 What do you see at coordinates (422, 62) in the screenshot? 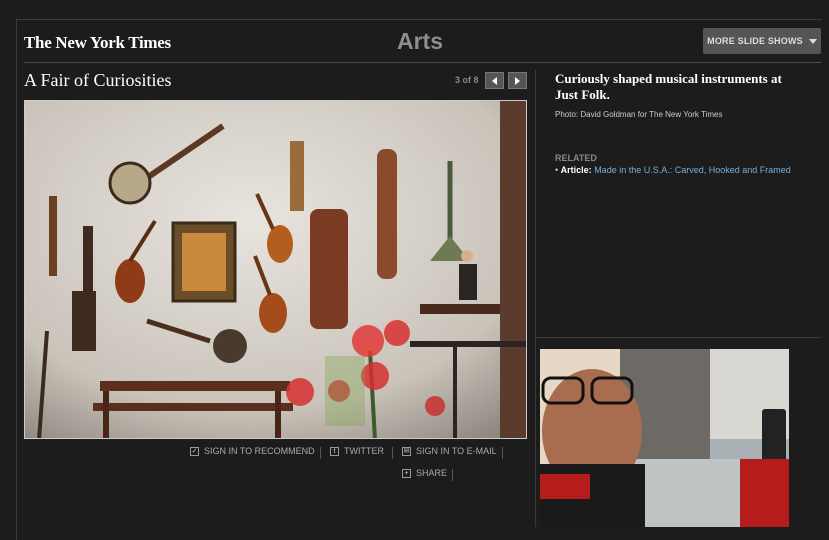
I see `header-divider` at bounding box center [422, 62].